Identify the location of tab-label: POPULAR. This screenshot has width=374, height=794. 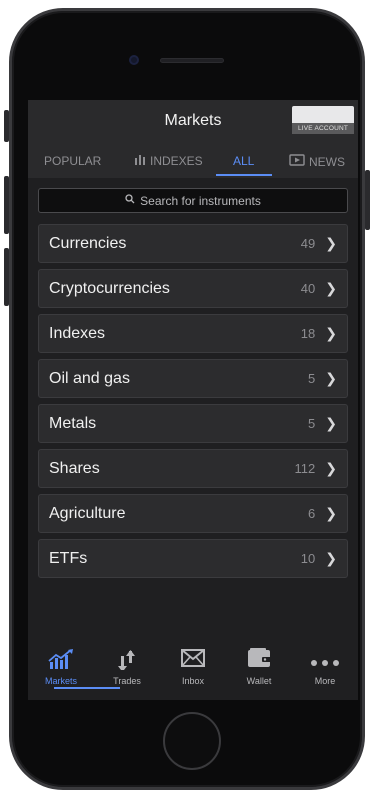
(73, 161).